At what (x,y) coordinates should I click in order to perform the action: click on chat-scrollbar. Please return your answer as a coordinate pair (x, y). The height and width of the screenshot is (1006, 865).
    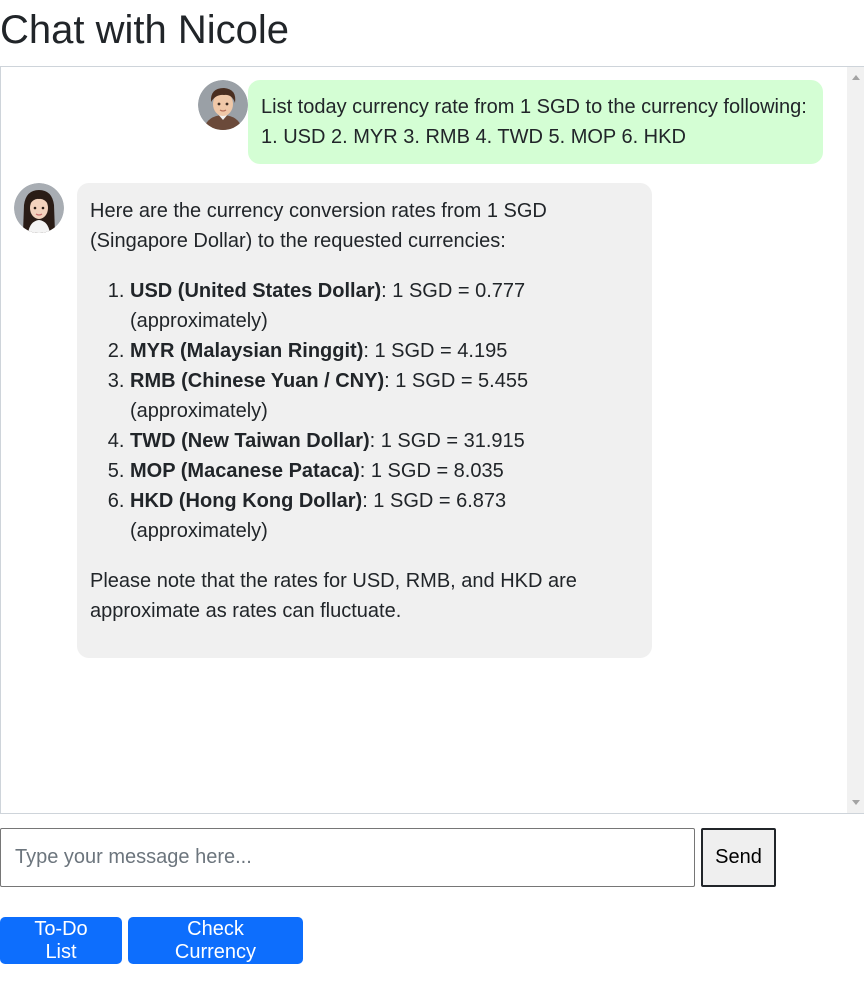
    Looking at the image, I should click on (855, 440).